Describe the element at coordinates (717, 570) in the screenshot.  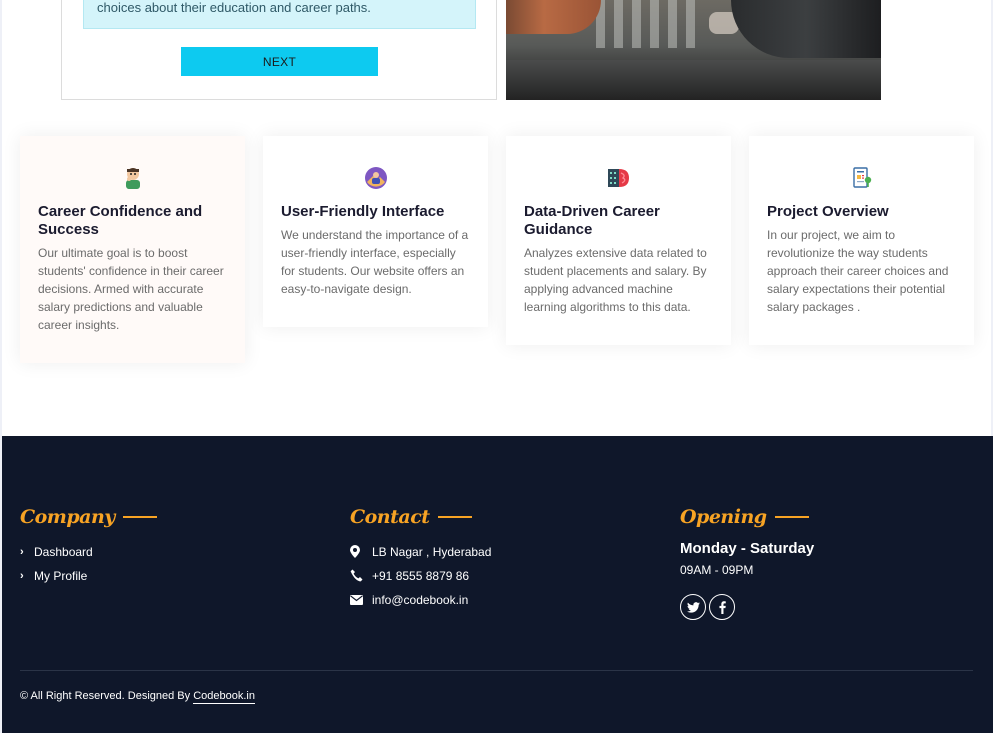
I see `opening-hours: 09AM - 09PM` at that location.